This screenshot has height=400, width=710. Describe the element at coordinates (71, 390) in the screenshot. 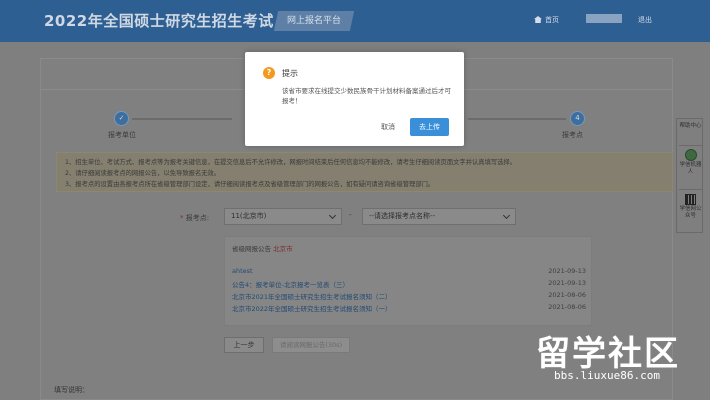

I see `fill-instructions-label: 填写说明：` at that location.